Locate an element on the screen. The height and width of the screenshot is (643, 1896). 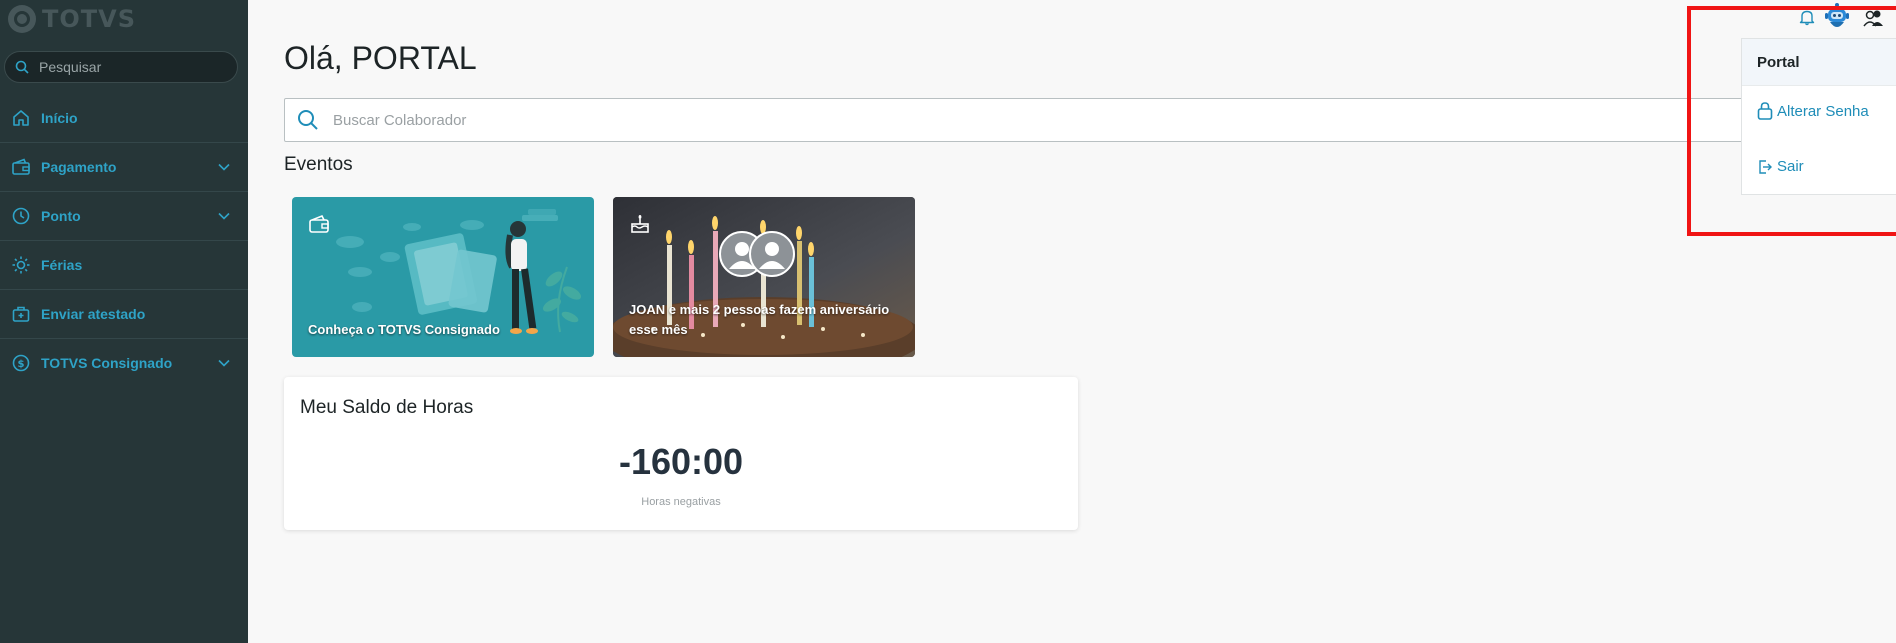
dollar-circle-icon: $ is located at coordinates (21, 363).